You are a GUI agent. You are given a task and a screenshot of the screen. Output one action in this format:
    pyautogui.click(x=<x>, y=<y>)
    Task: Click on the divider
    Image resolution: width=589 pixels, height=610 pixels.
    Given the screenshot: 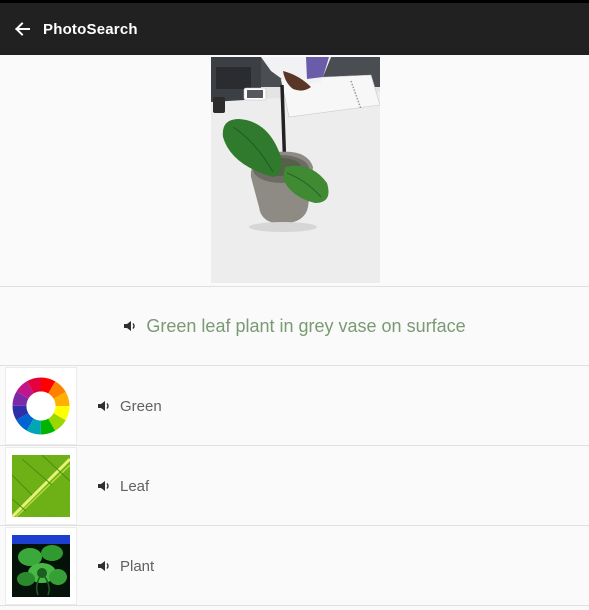 What is the action you would take?
    pyautogui.click(x=294, y=605)
    